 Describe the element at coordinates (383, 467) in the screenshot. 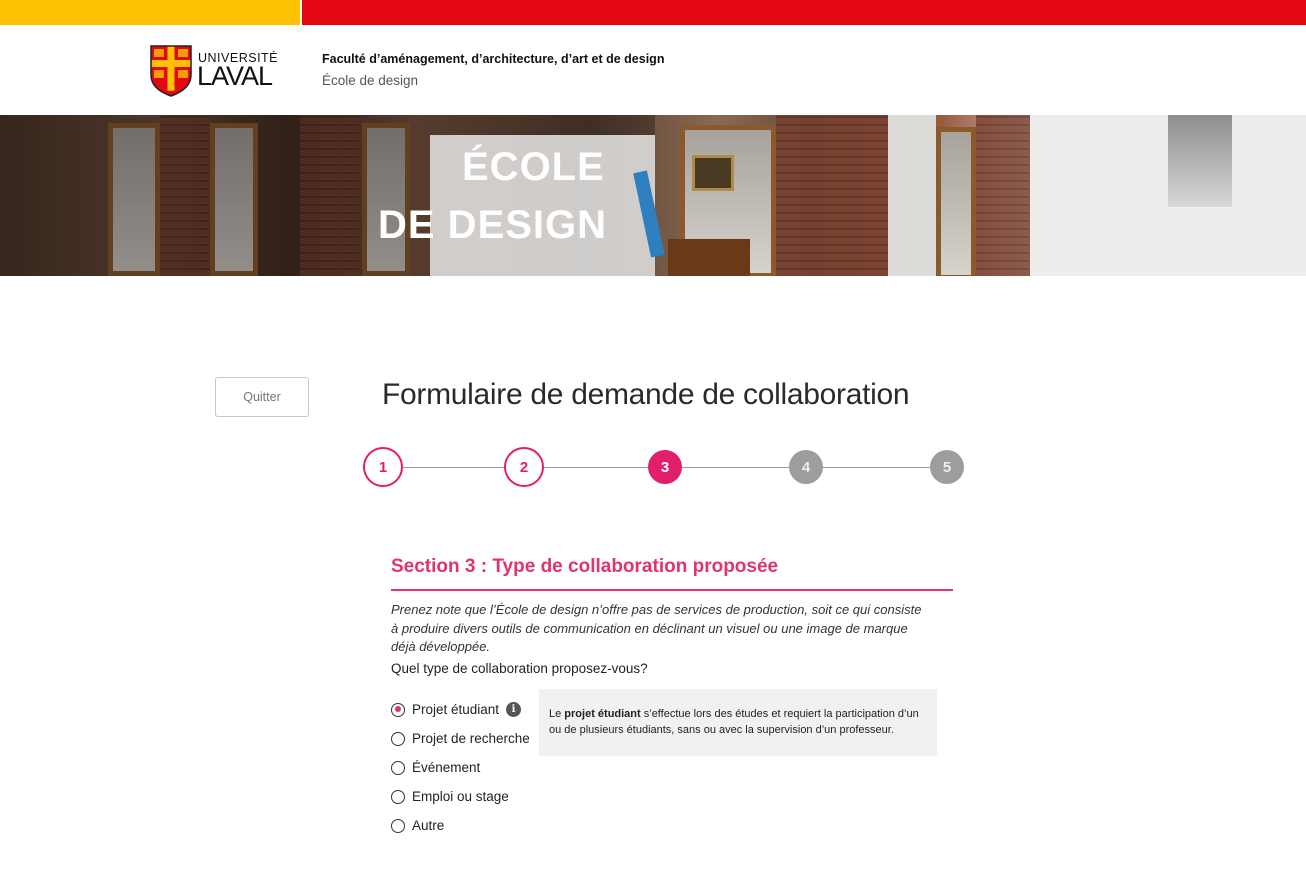

I see `step-1: 1` at that location.